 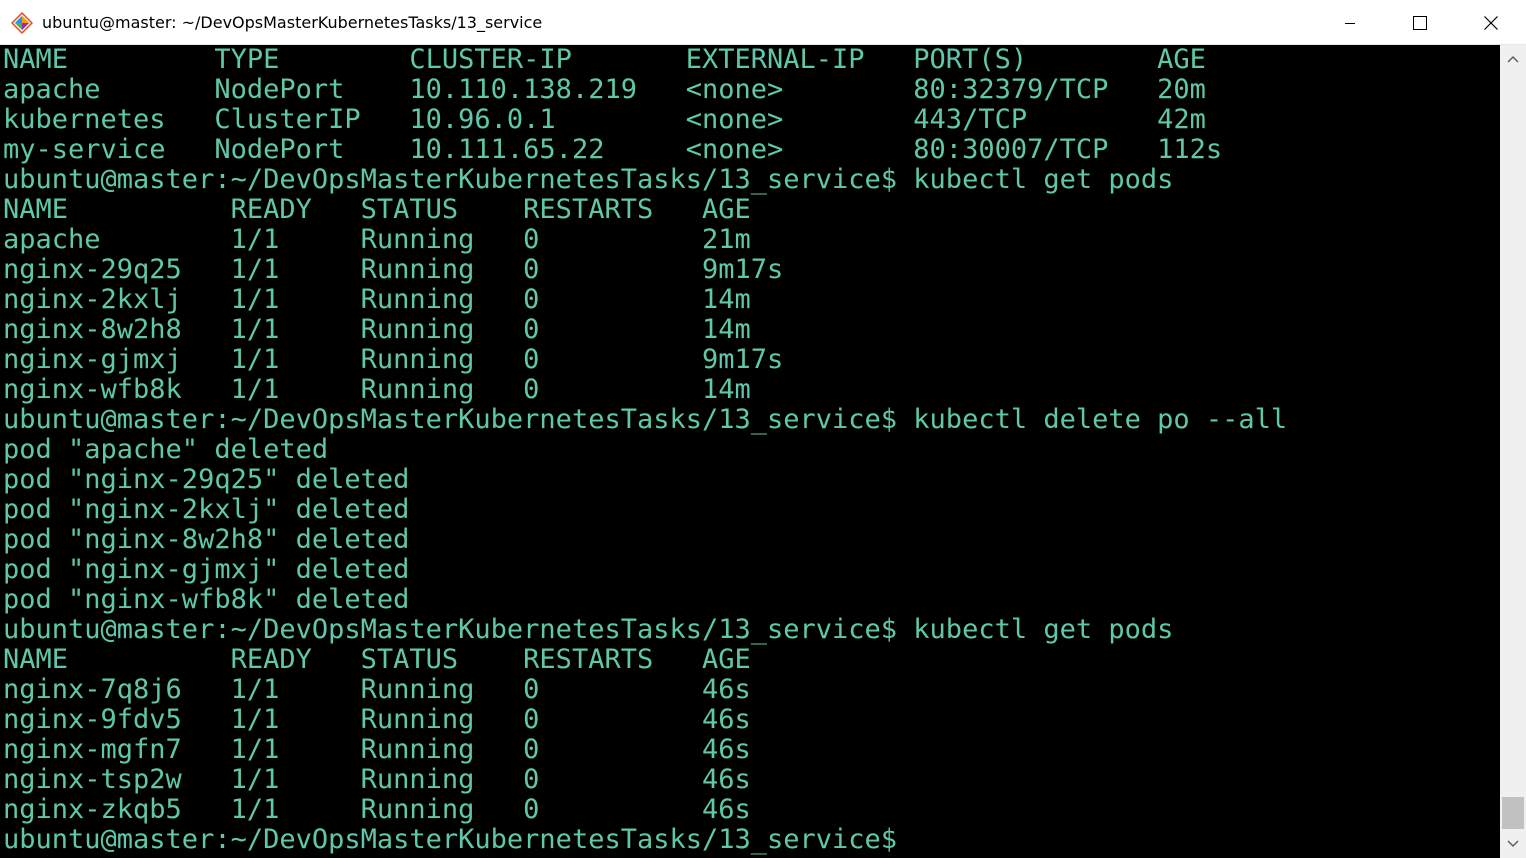 I want to click on scroll-down-button, so click(x=1513, y=844).